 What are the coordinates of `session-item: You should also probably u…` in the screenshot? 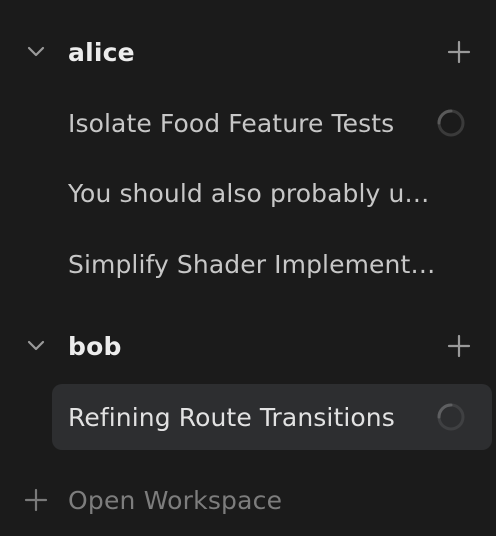 It's located at (272, 193).